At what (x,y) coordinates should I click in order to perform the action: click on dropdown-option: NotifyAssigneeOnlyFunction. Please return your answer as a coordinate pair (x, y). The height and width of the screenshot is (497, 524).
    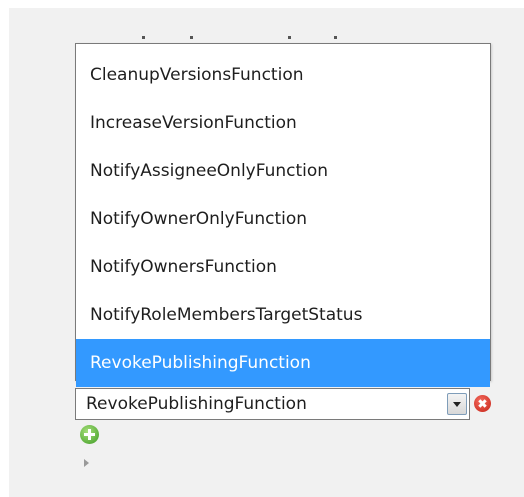
    Looking at the image, I should click on (283, 171).